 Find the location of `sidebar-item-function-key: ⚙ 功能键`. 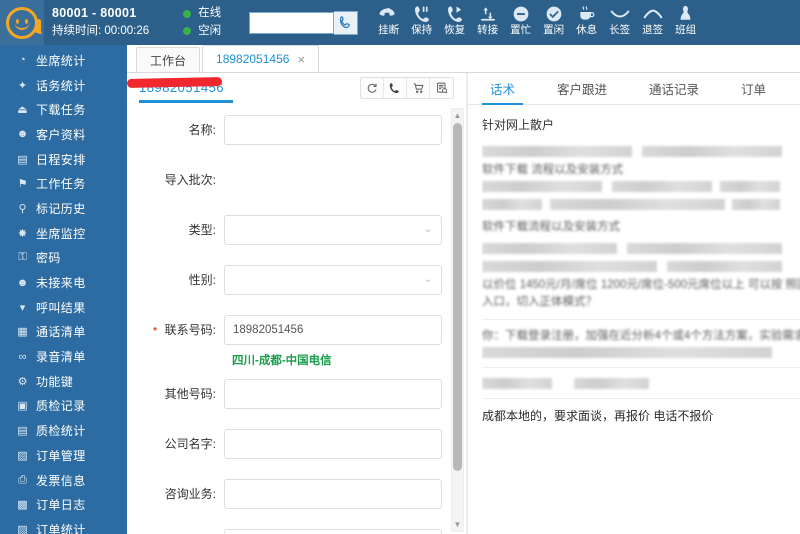

sidebar-item-function-key: ⚙ 功能键 is located at coordinates (63, 381).